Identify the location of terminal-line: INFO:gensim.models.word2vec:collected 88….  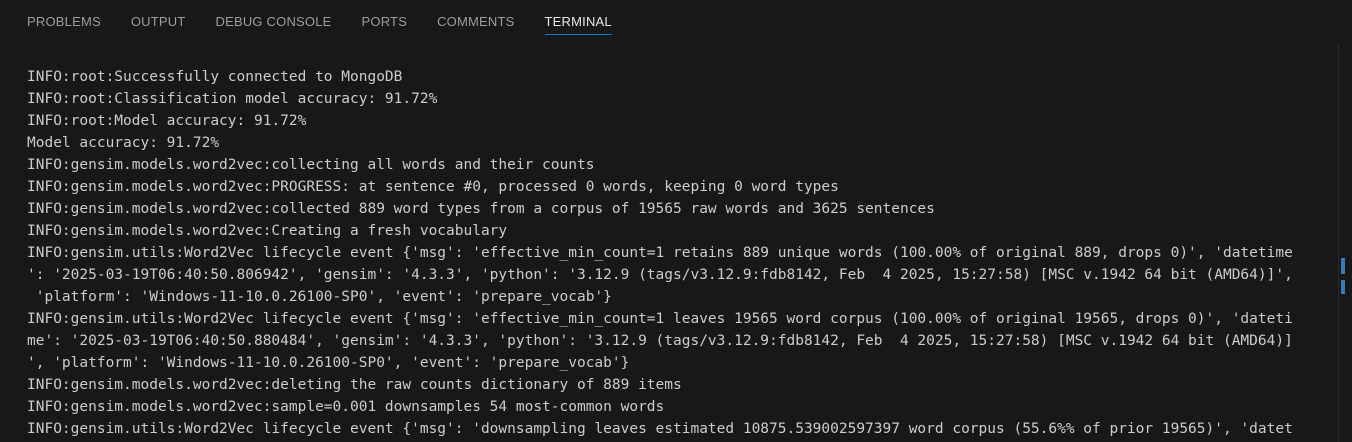
(481, 209).